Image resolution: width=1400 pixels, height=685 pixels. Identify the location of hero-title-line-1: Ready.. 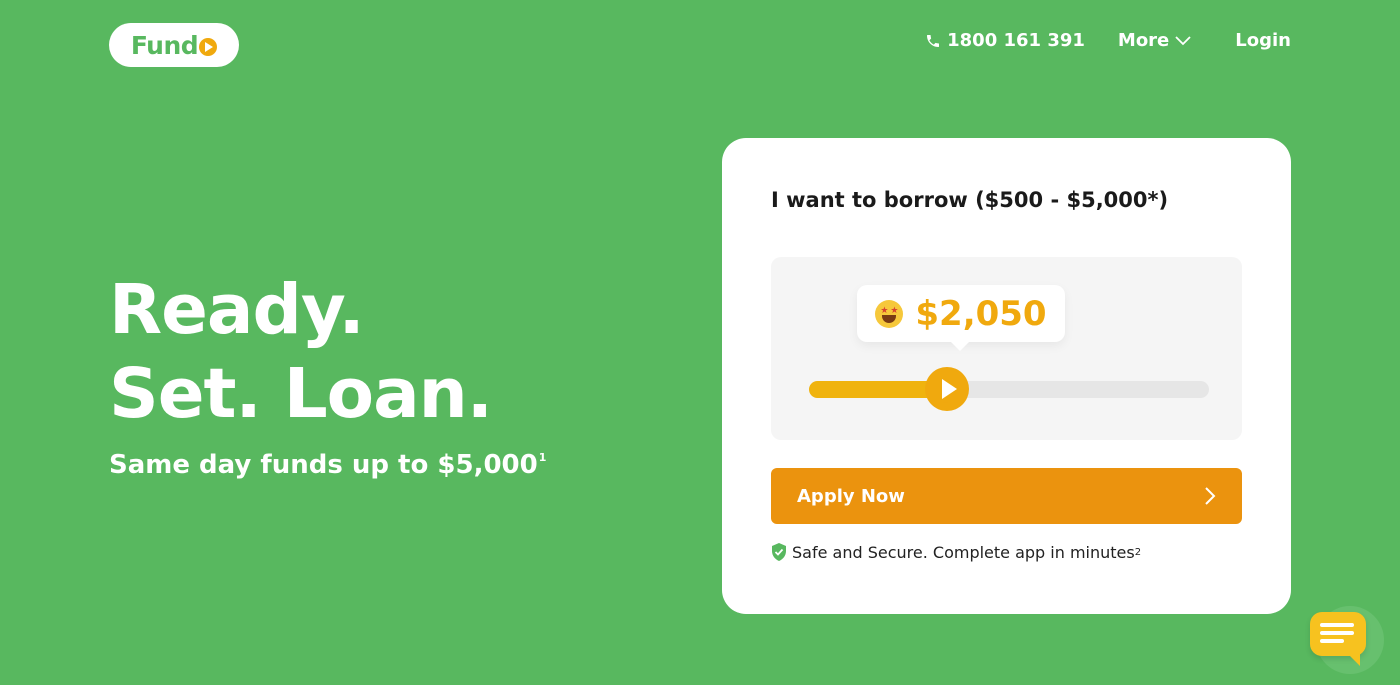
(237, 310).